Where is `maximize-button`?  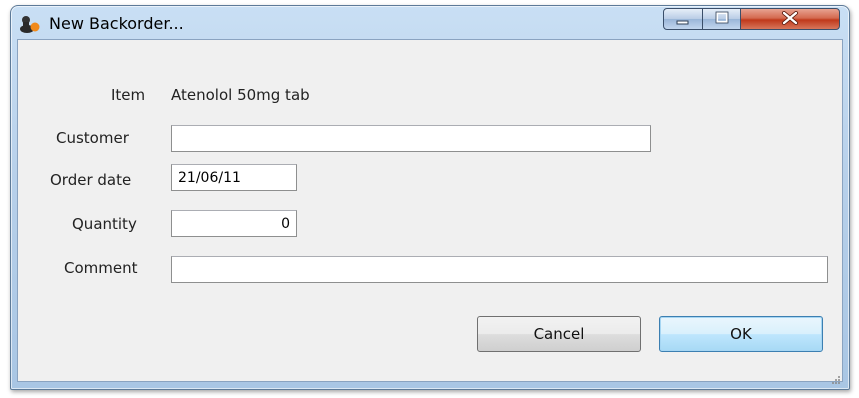
maximize-button is located at coordinates (721, 19).